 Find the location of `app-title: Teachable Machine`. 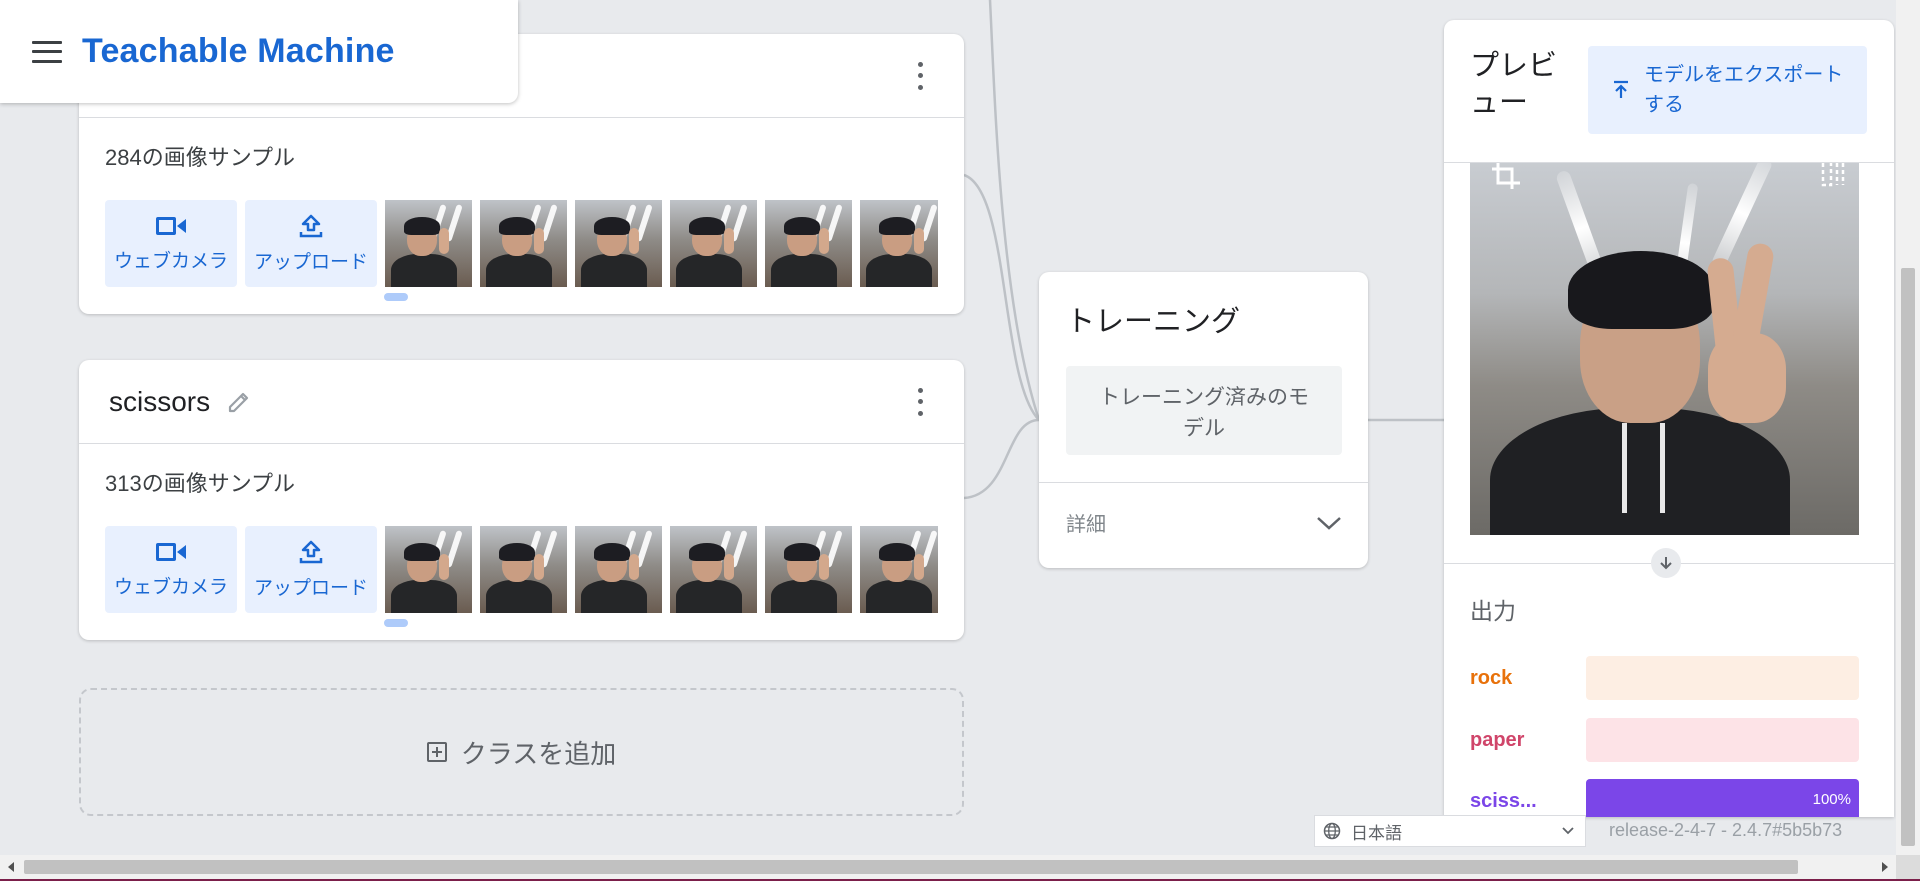

app-title: Teachable Machine is located at coordinates (238, 51).